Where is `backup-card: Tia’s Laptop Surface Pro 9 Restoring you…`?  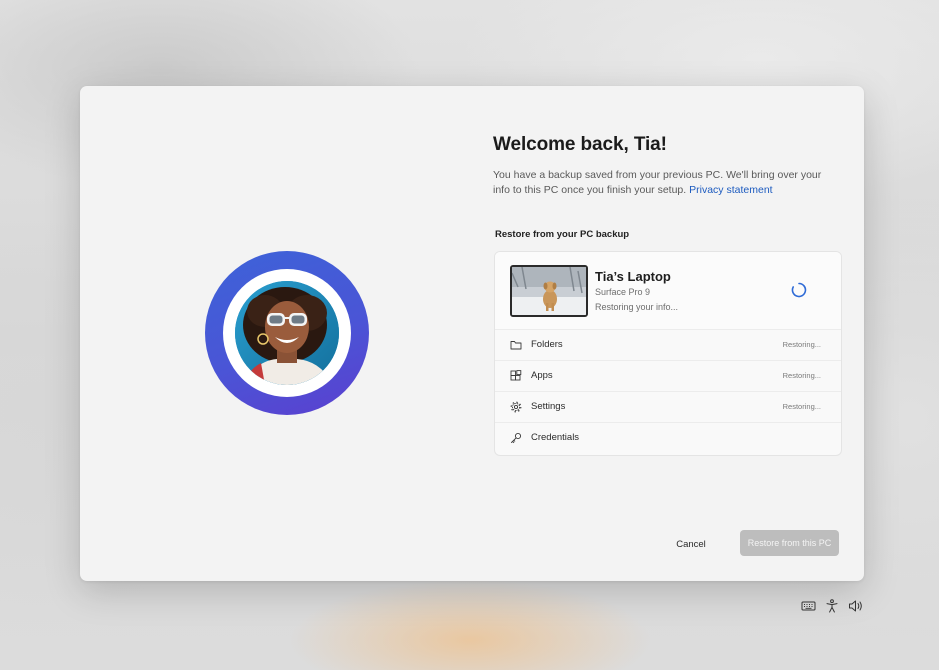 backup-card: Tia’s Laptop Surface Pro 9 Restoring you… is located at coordinates (668, 353).